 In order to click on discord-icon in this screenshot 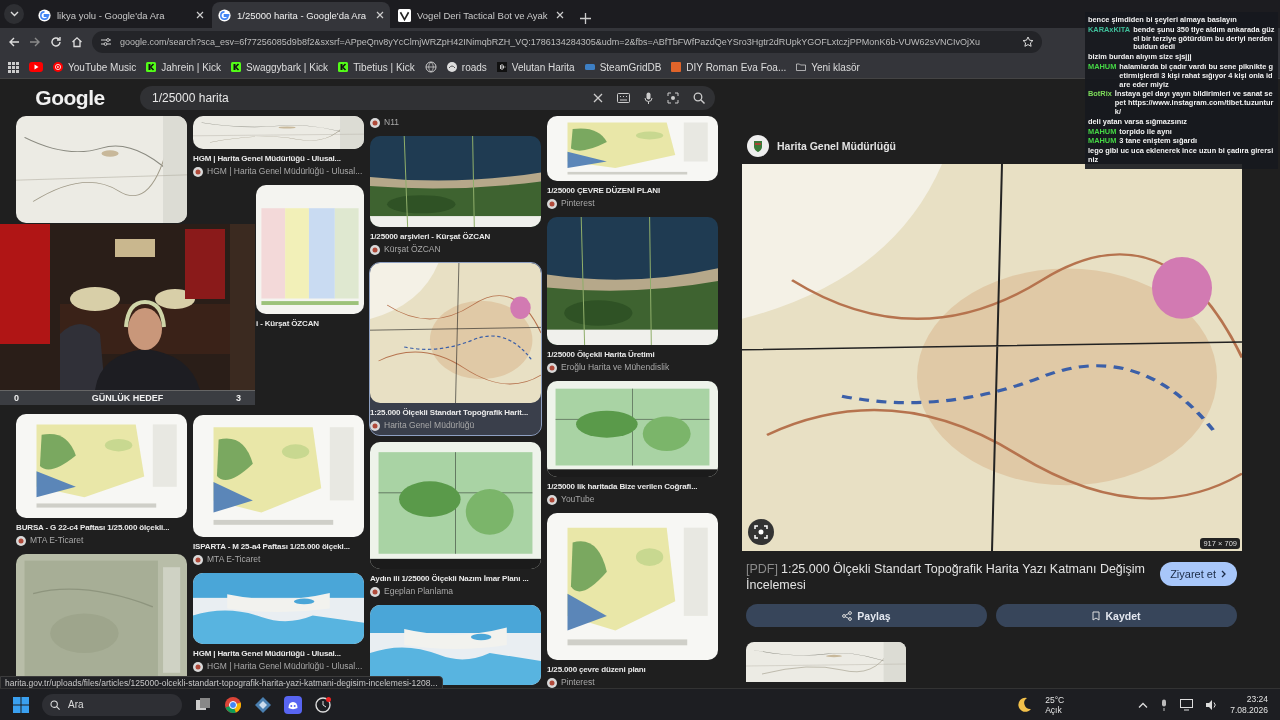, I will do `click(293, 704)`.